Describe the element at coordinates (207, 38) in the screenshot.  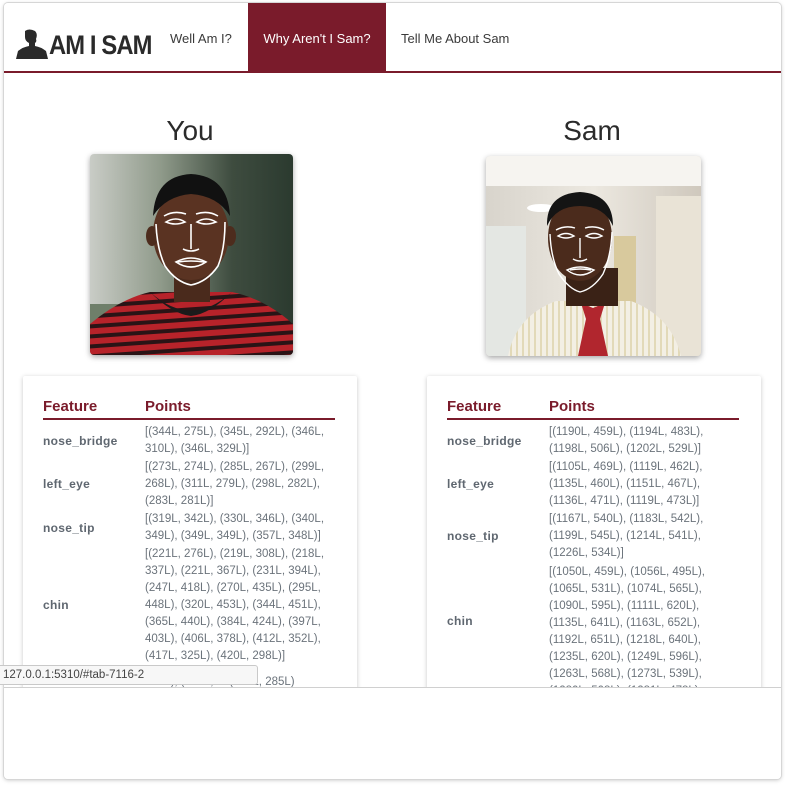
I see `nav-tab-well-am-i: Well Am I?` at that location.